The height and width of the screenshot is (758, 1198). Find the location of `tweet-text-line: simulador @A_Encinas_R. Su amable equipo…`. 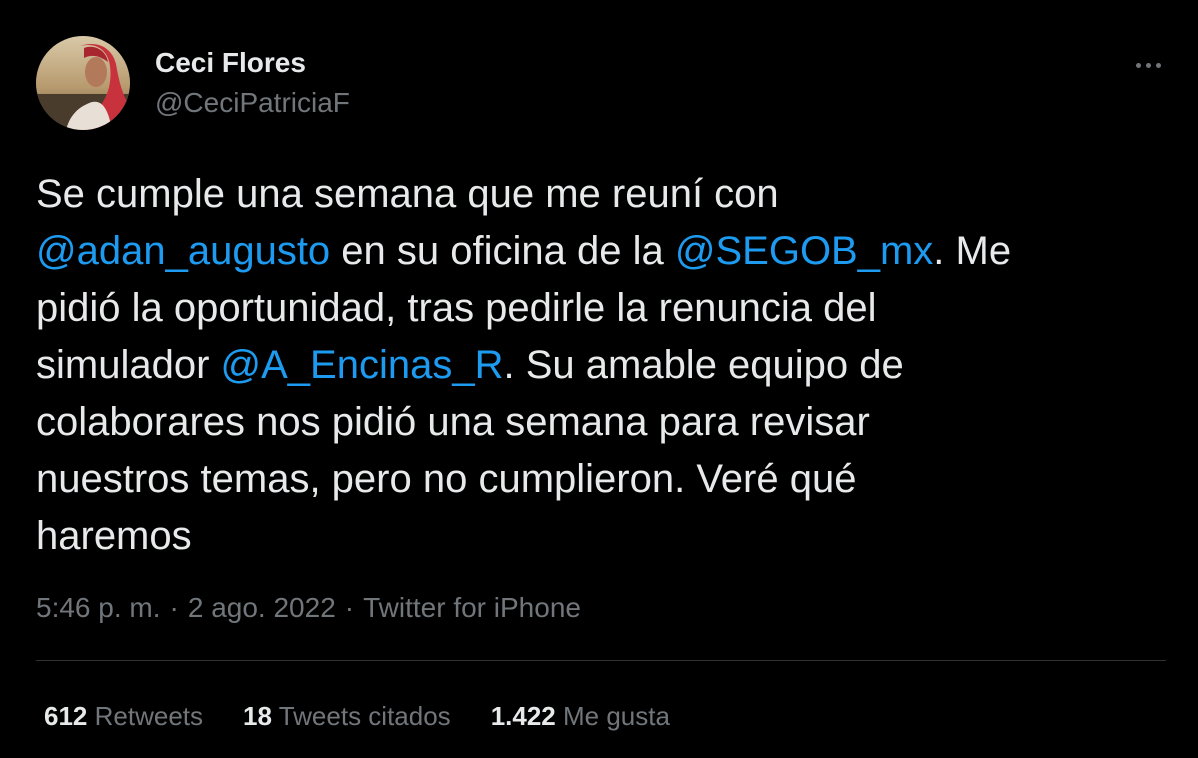

tweet-text-line: simulador @A_Encinas_R. Su amable equipo… is located at coordinates (591, 365).